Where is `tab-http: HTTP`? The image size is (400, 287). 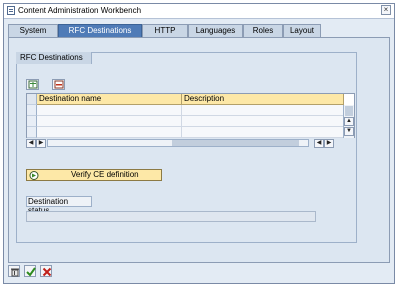 tab-http: HTTP is located at coordinates (165, 30).